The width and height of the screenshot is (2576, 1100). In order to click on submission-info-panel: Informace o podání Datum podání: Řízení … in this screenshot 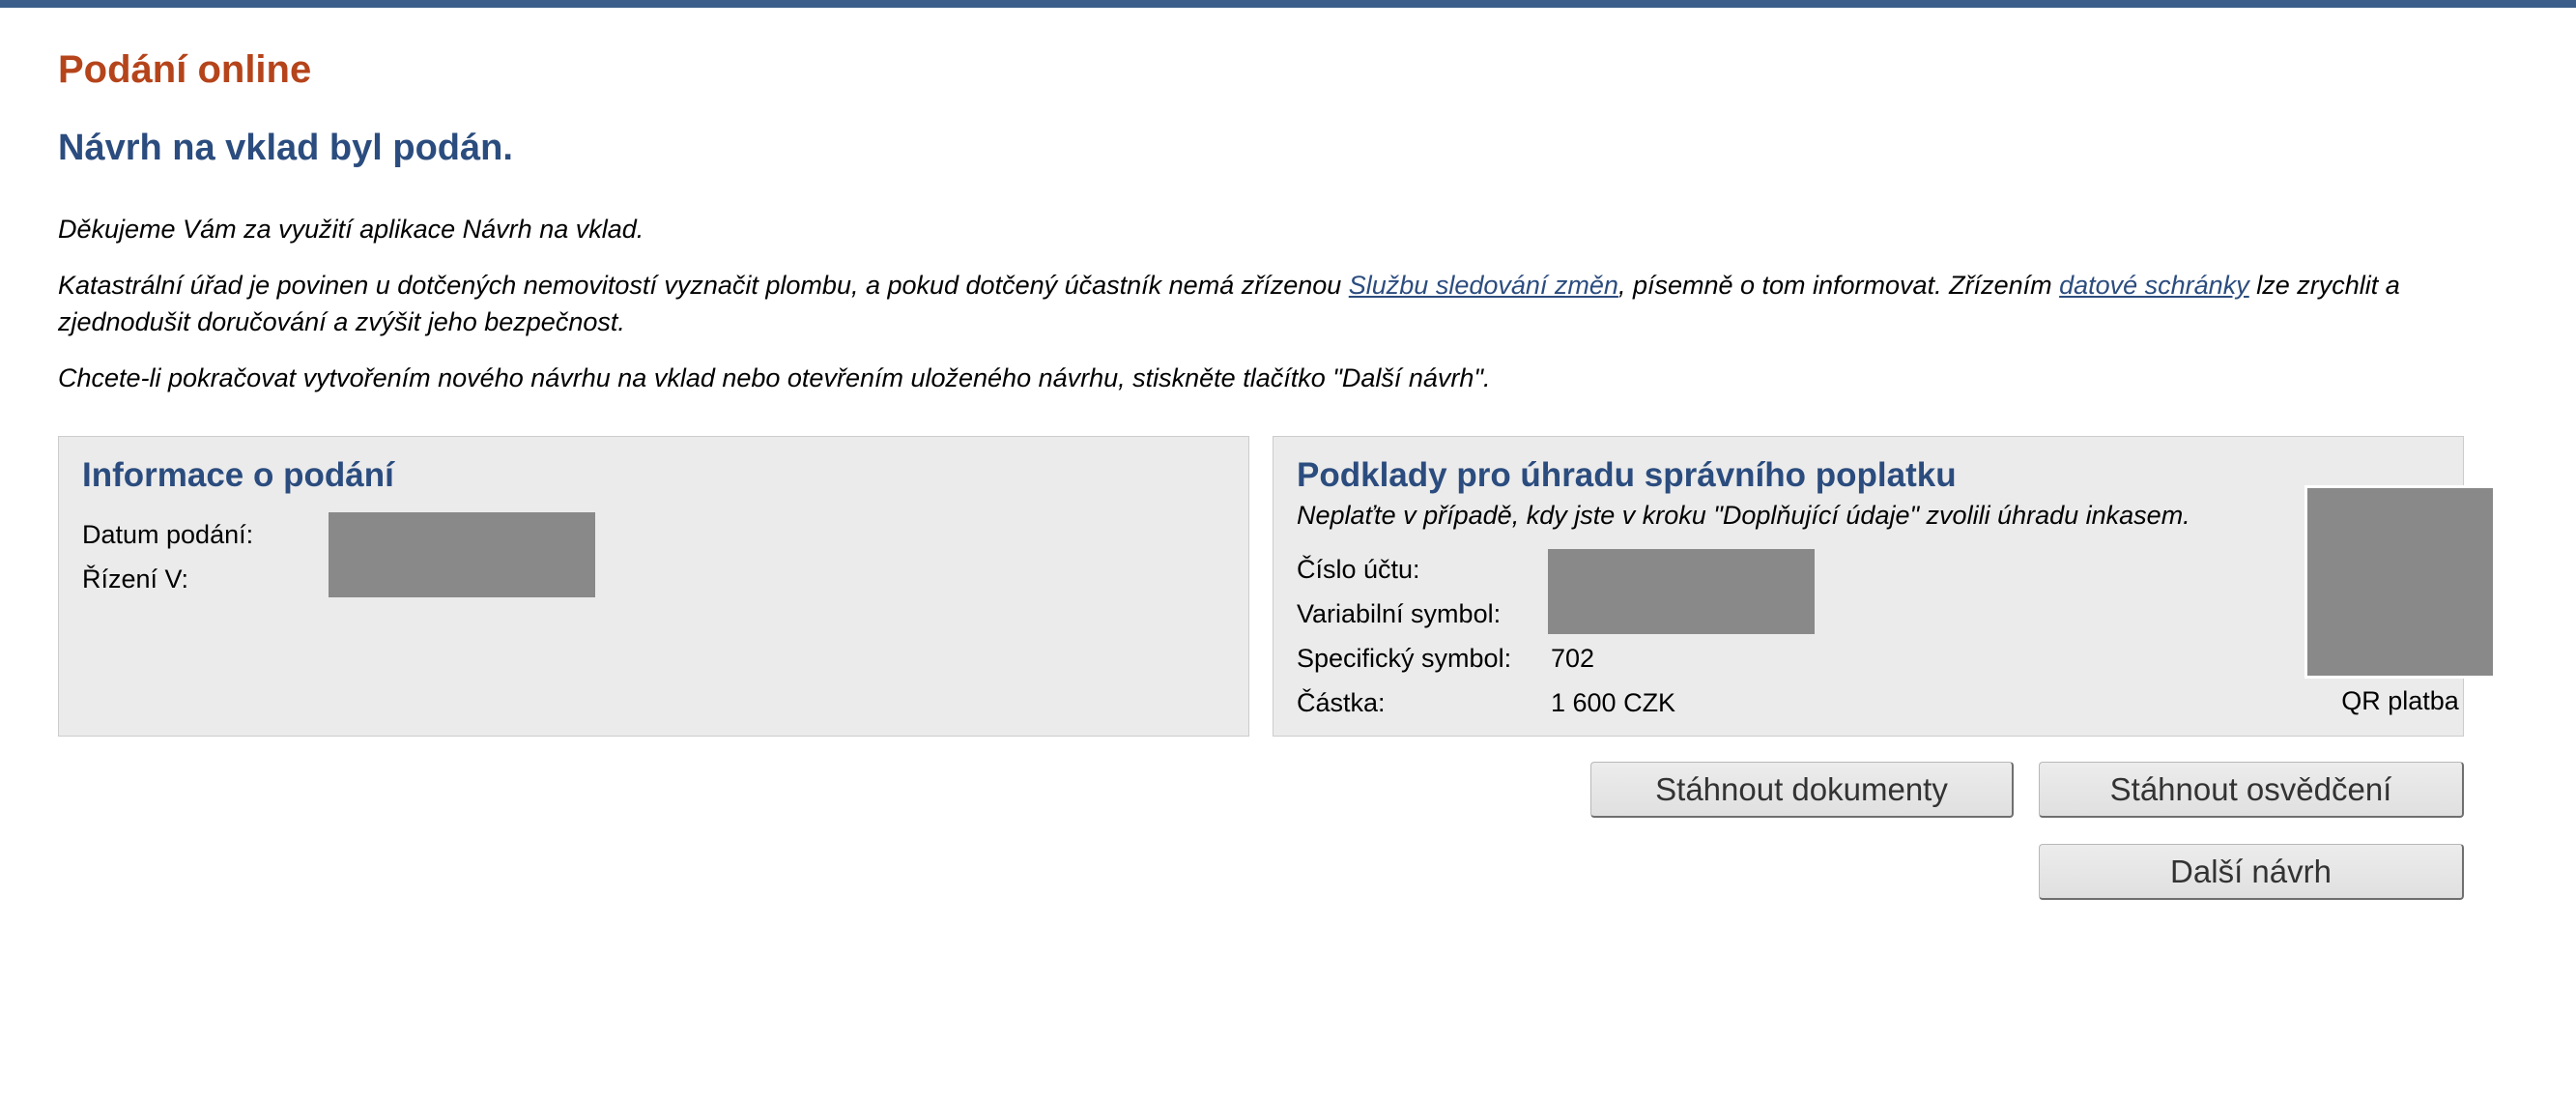, I will do `click(653, 586)`.